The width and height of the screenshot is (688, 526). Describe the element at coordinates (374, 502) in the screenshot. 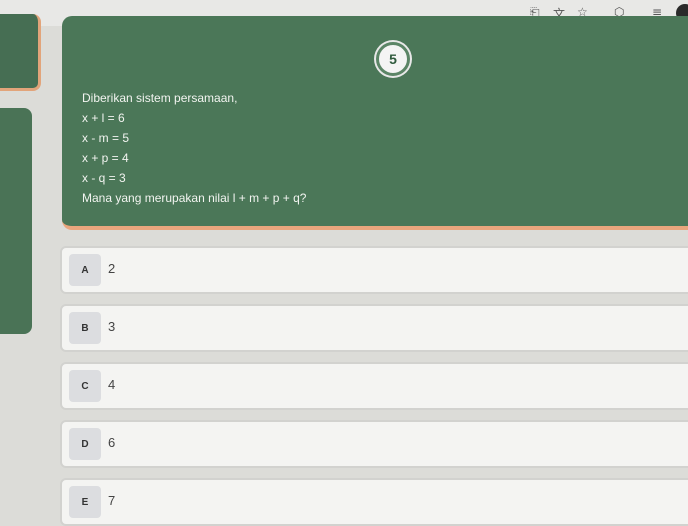

I see `option-e: E 7` at that location.